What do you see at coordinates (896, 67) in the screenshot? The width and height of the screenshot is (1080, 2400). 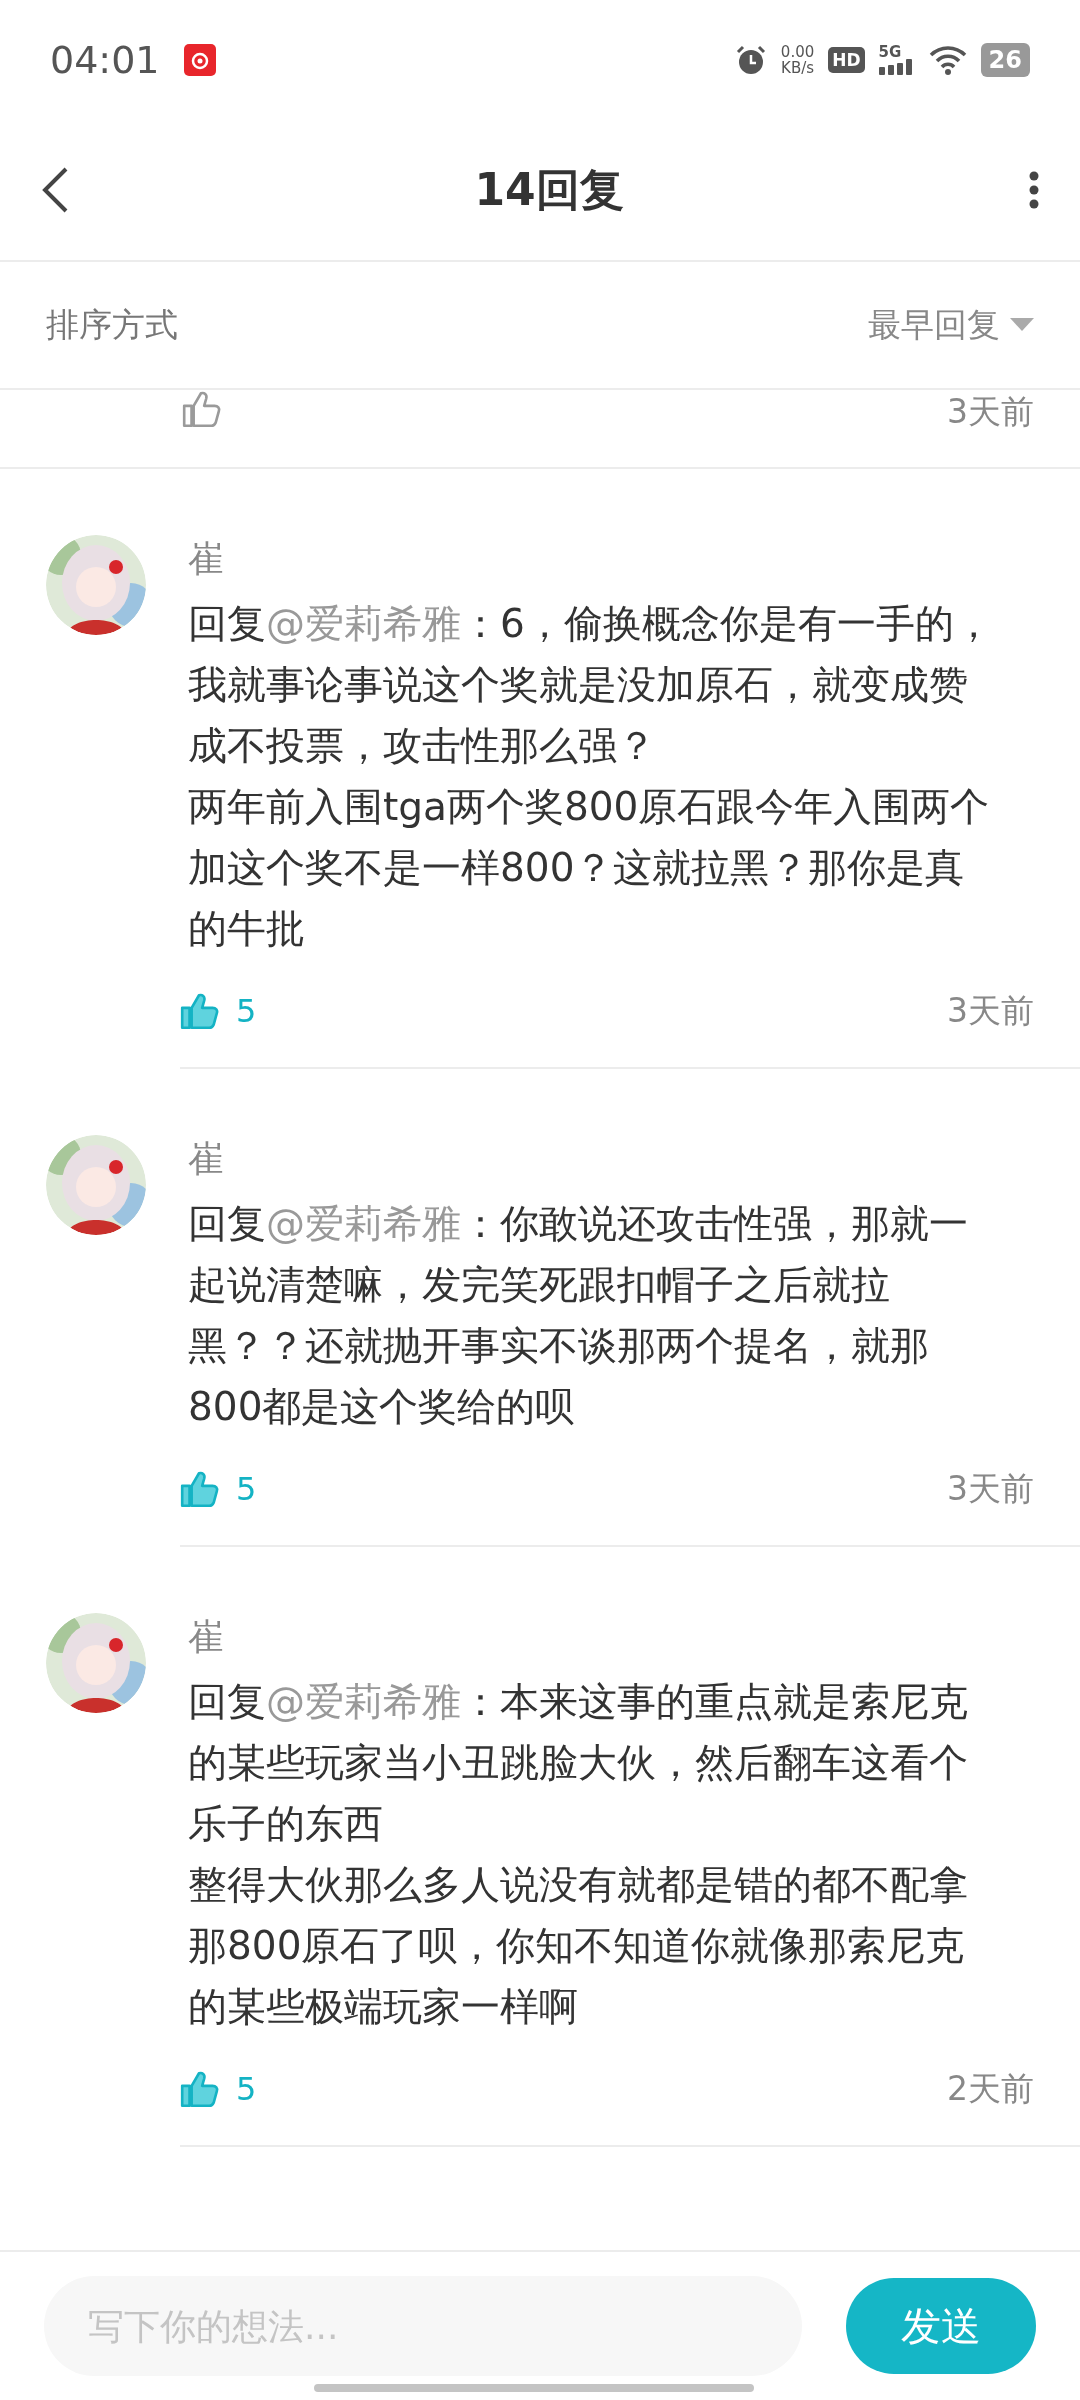 I see `signal-icon` at bounding box center [896, 67].